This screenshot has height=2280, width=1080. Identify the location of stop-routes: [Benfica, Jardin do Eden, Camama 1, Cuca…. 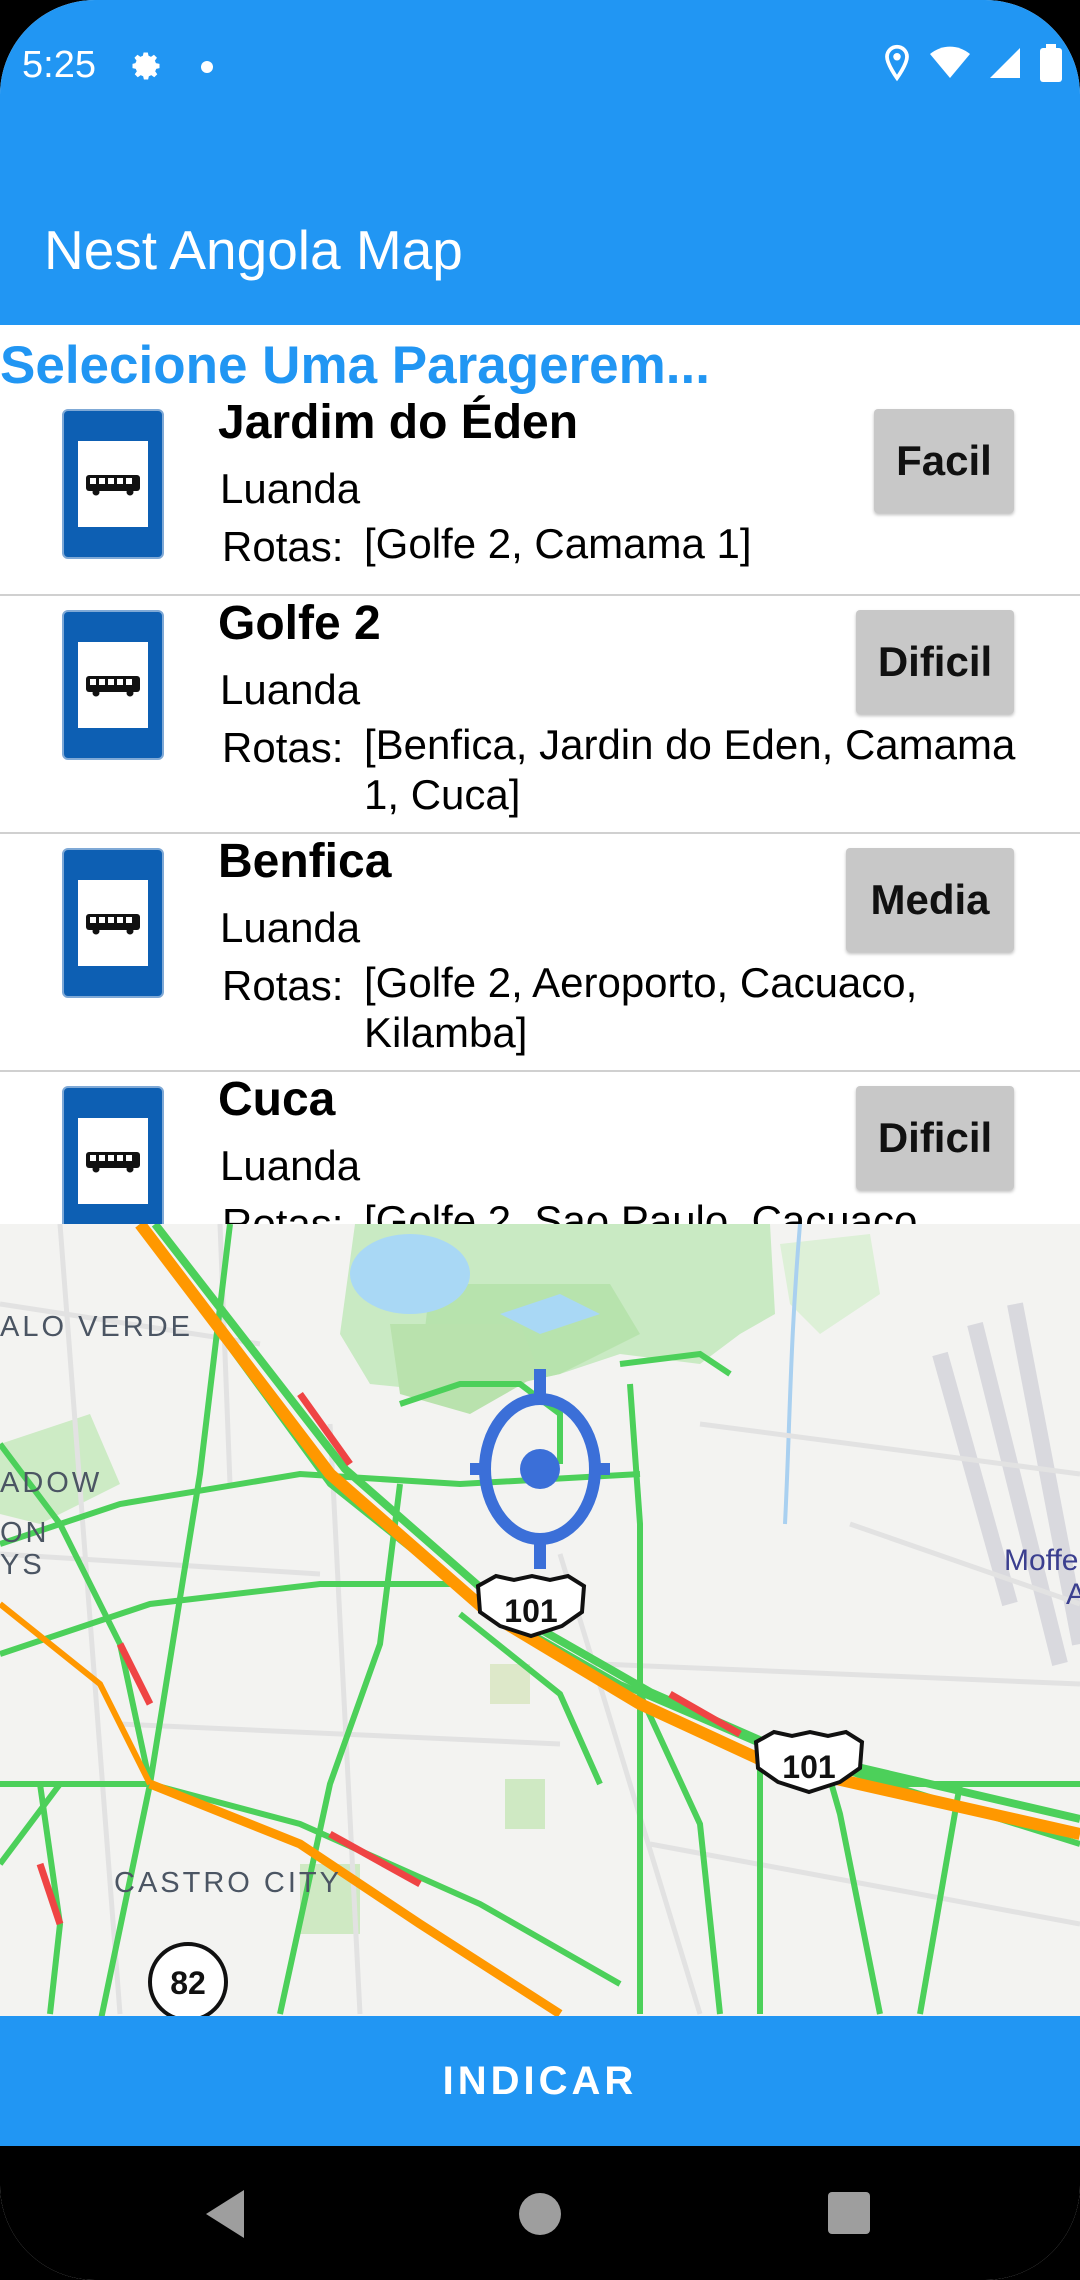
(690, 769).